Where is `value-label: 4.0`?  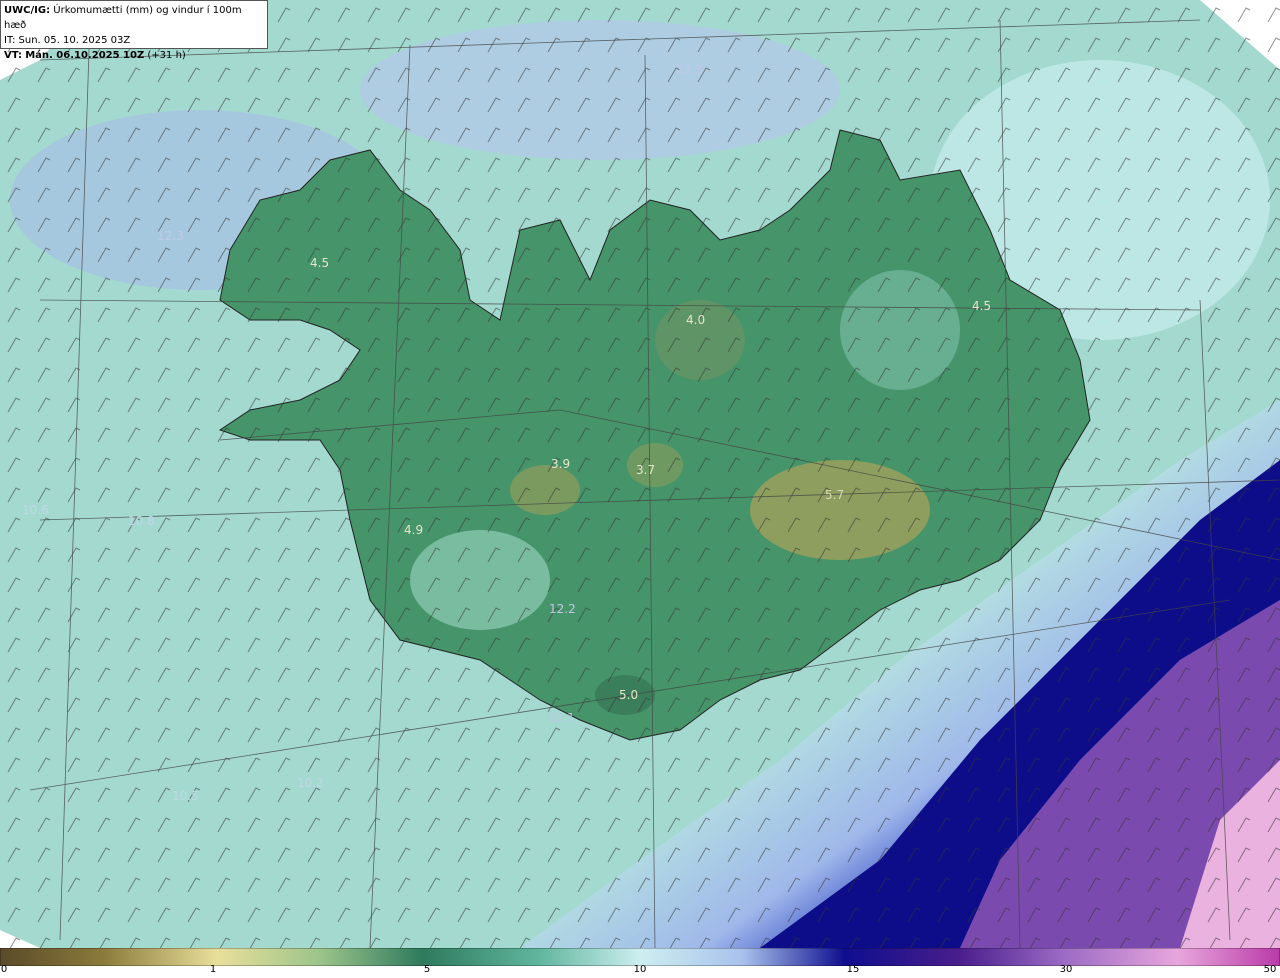
value-label: 4.0 is located at coordinates (695, 320).